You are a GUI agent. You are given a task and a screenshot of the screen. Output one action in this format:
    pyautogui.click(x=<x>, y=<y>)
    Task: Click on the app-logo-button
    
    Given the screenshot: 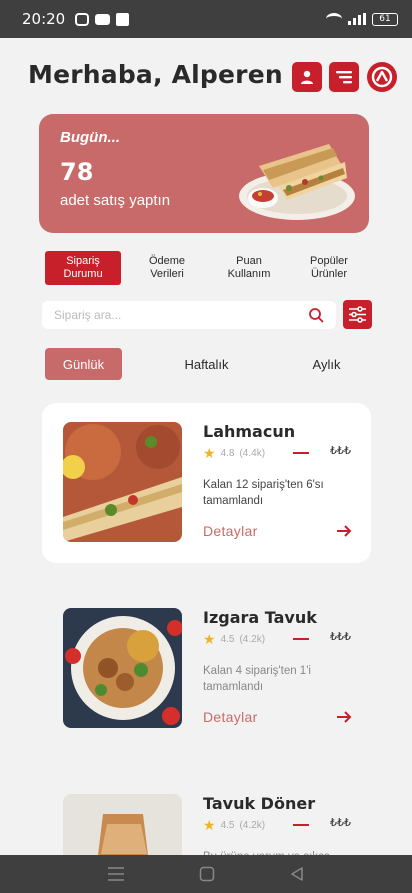 What is the action you would take?
    pyautogui.click(x=382, y=77)
    